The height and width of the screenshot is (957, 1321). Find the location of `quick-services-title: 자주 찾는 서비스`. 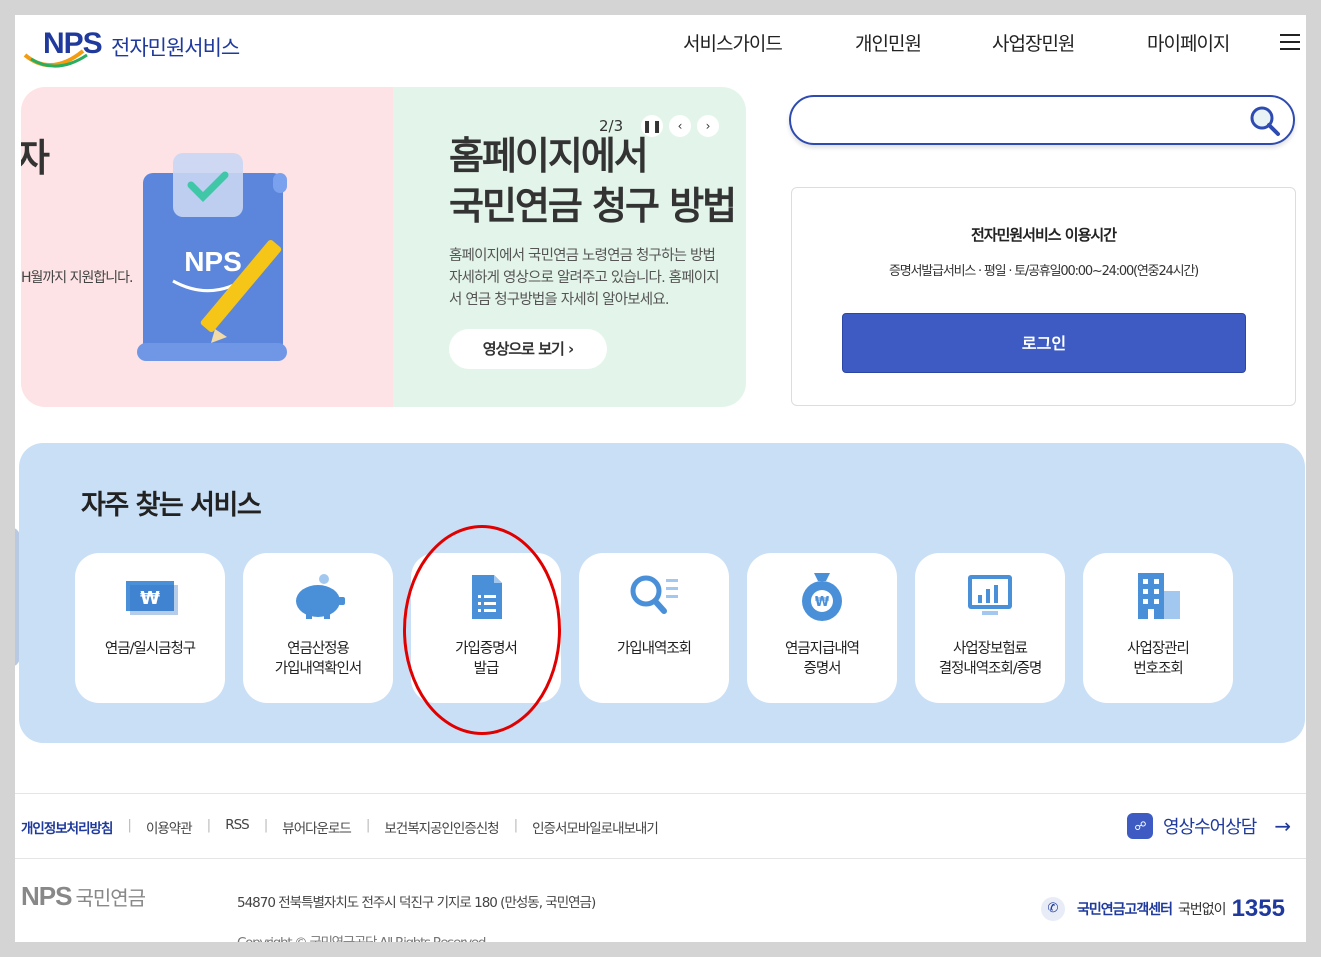

quick-services-title: 자주 찾는 서비스 is located at coordinates (171, 505).